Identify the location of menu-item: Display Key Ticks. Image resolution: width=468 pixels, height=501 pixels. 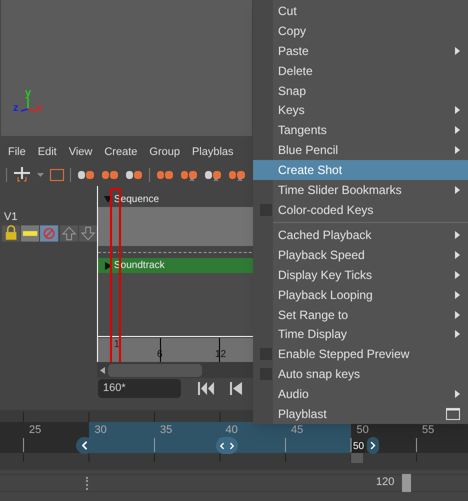
(360, 274).